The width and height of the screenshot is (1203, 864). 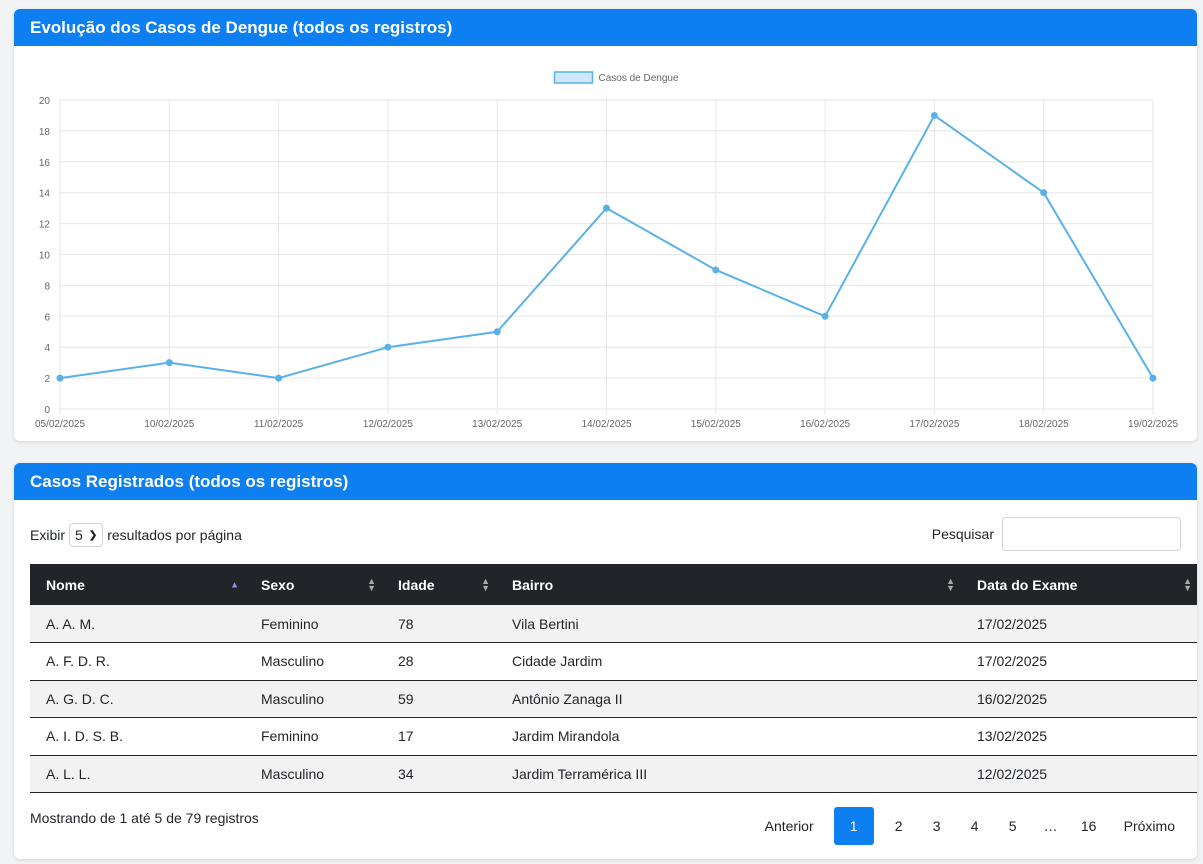 I want to click on pagination: Anterior 1 2 3 4 5 … 16 Próximo, so click(x=970, y=826).